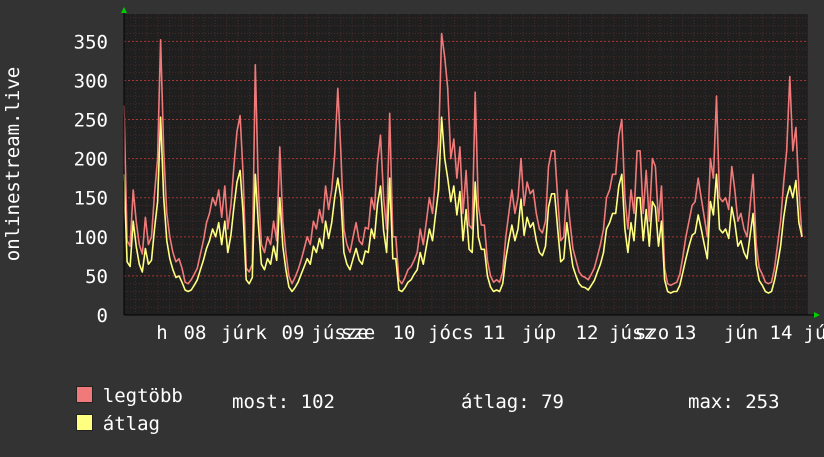 The image size is (824, 457). What do you see at coordinates (131, 424) in the screenshot?
I see `legend-label-atlag: átlag` at bounding box center [131, 424].